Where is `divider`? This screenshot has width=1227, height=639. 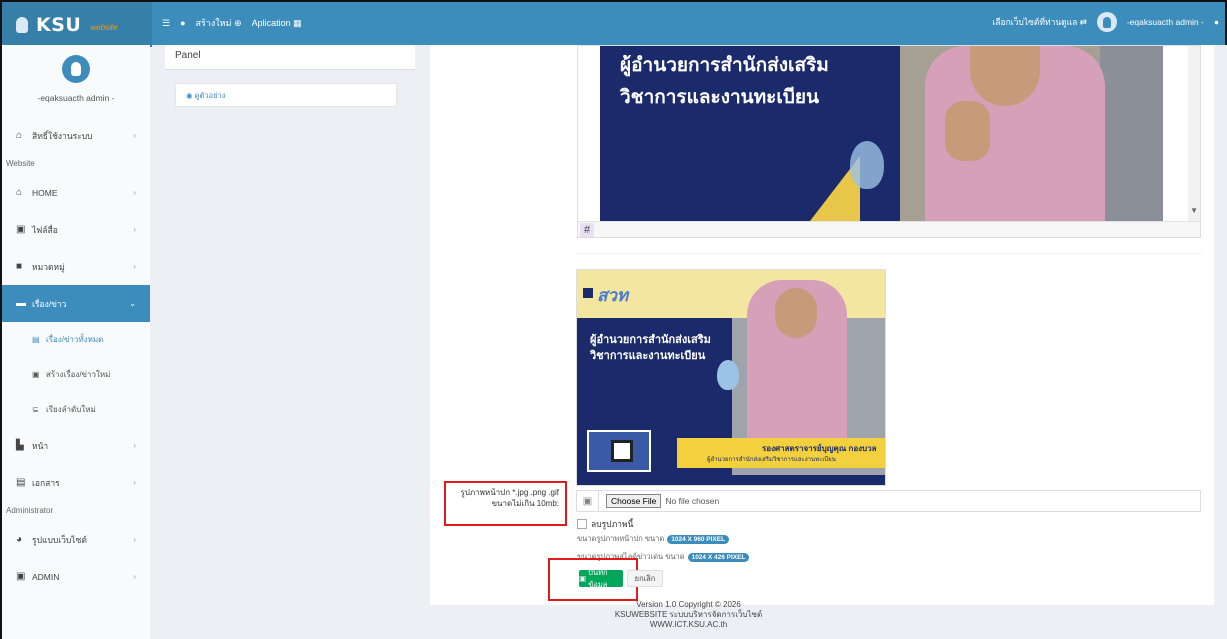 divider is located at coordinates (889, 253).